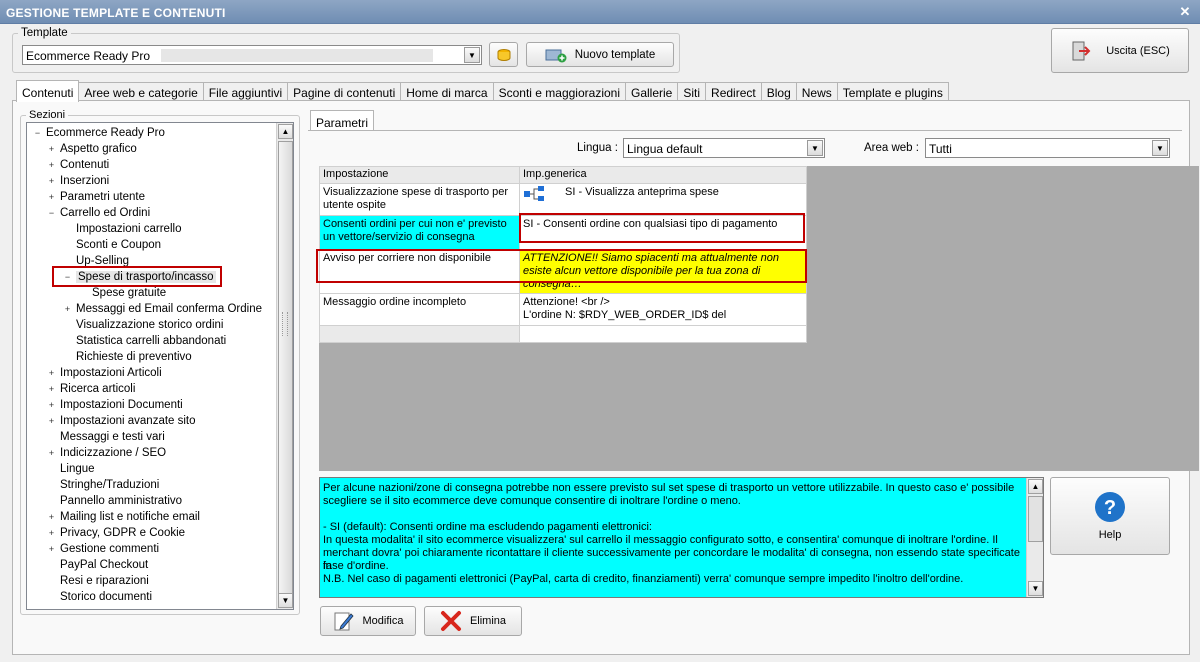  What do you see at coordinates (778, 92) in the screenshot?
I see `tab-blog: Blog` at bounding box center [778, 92].